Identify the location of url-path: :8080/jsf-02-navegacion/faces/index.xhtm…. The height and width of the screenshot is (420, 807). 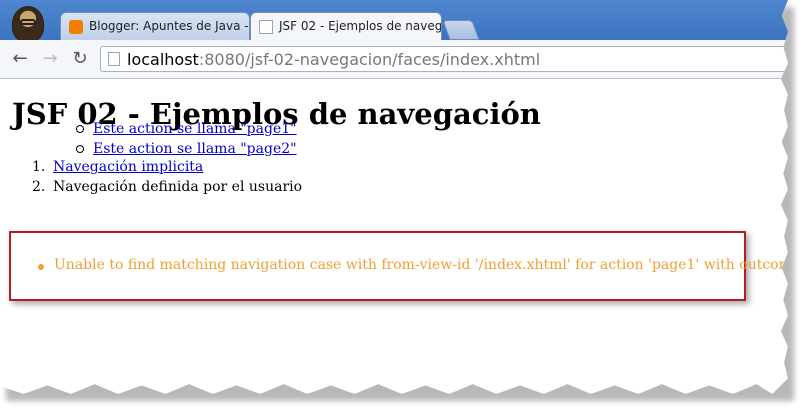
(369, 59).